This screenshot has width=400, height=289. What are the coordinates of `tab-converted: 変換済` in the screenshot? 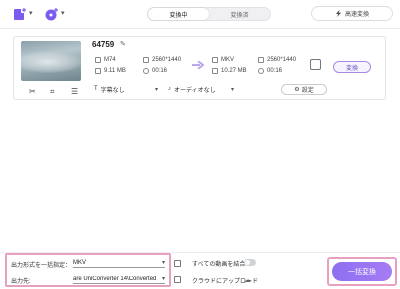 It's located at (239, 14).